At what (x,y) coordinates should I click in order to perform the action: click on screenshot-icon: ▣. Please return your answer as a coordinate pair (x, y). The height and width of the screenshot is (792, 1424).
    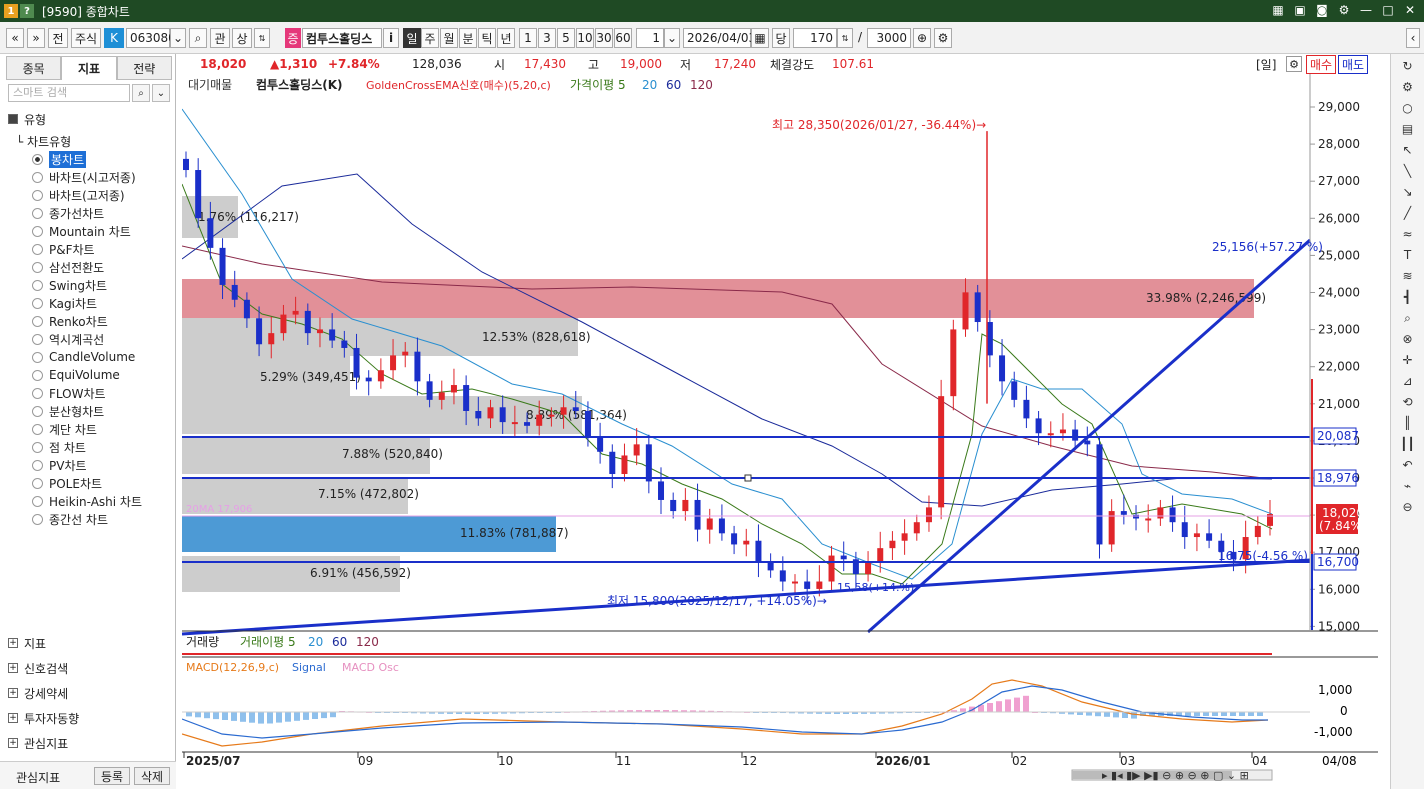
    Looking at the image, I should click on (1300, 10).